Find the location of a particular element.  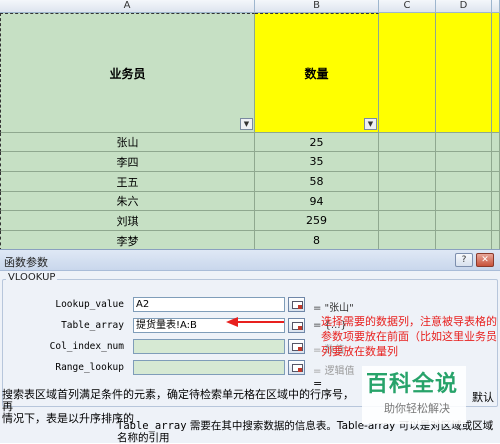

cell-text: 张山 is located at coordinates (127, 142).